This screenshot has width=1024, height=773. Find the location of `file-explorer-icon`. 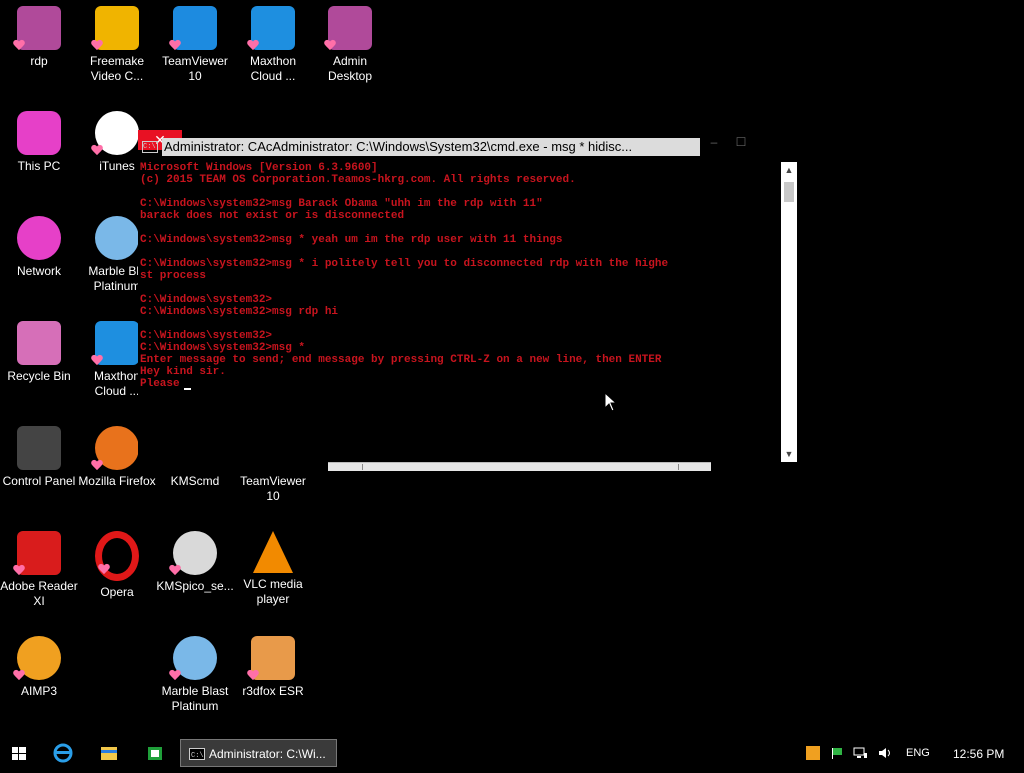

file-explorer-icon is located at coordinates (109, 753).